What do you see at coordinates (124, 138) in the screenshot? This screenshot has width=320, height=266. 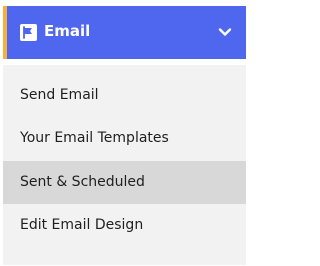 I see `menu-item-email-templates: Your Email Templates` at bounding box center [124, 138].